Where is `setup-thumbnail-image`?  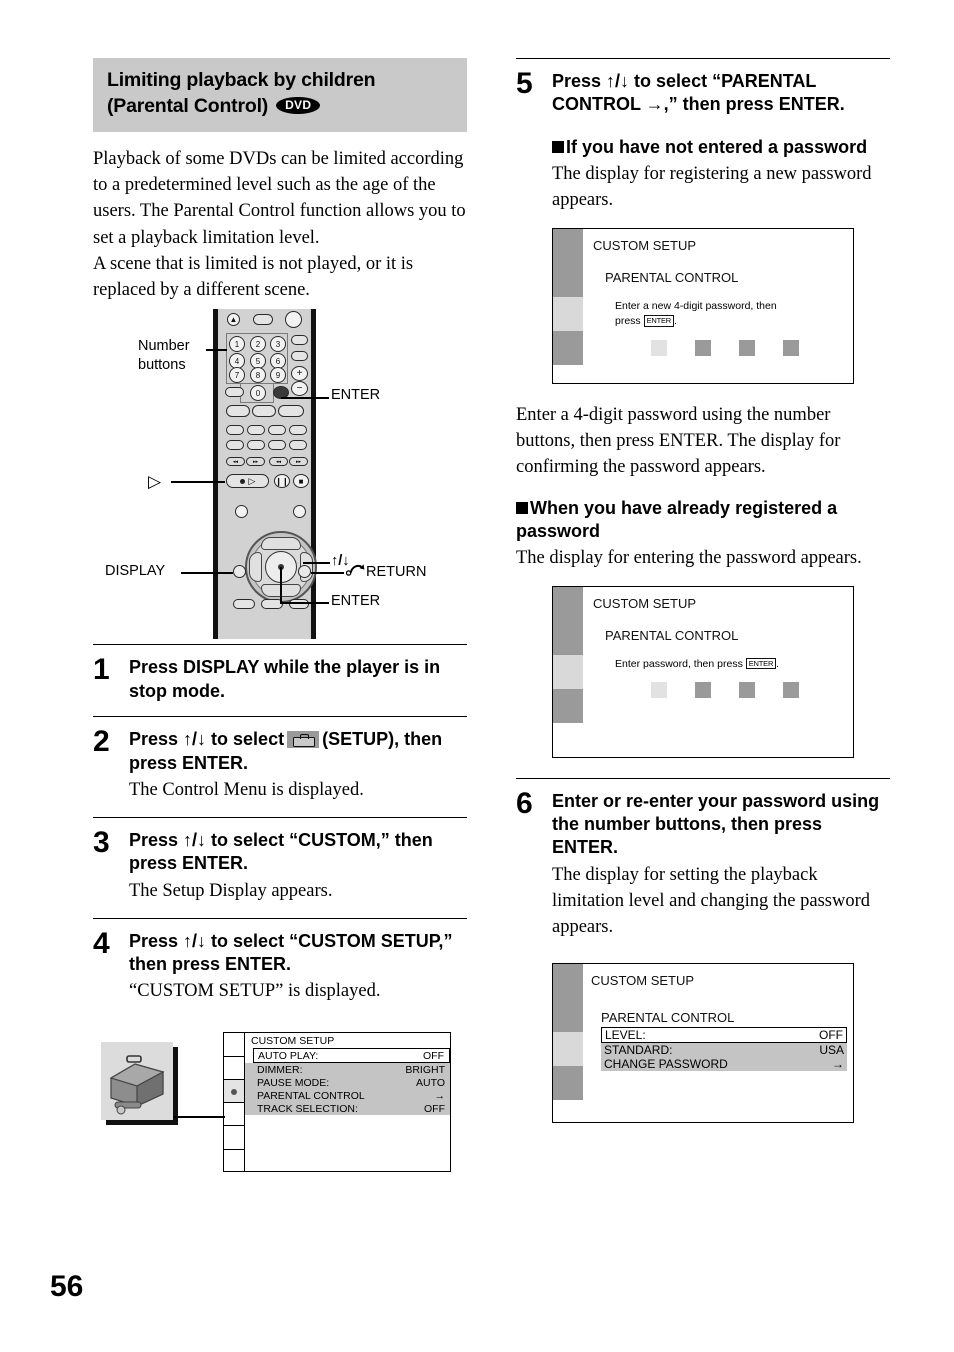 setup-thumbnail-image is located at coordinates (137, 1081).